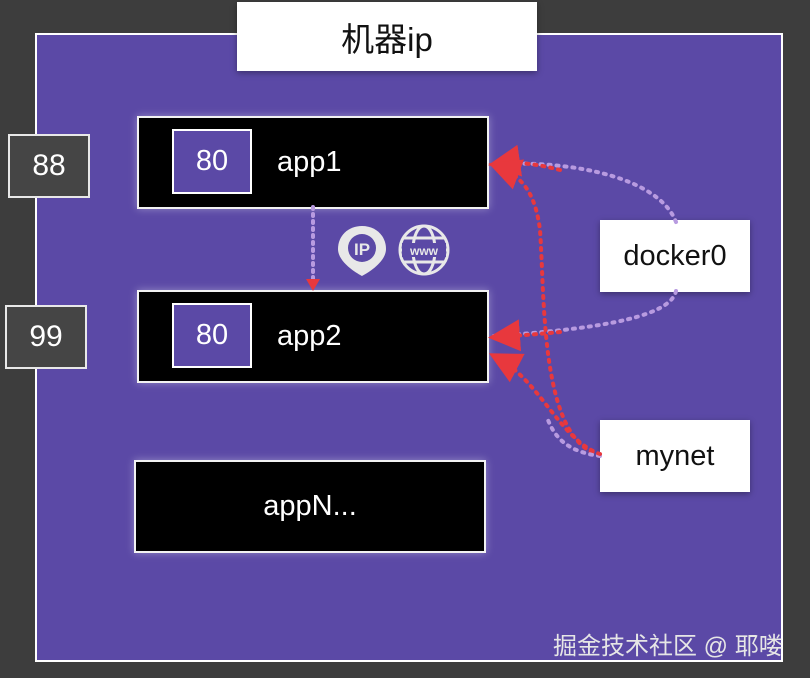 This screenshot has height=678, width=810. I want to click on docker0-to-app2-link, so click(585, 313).